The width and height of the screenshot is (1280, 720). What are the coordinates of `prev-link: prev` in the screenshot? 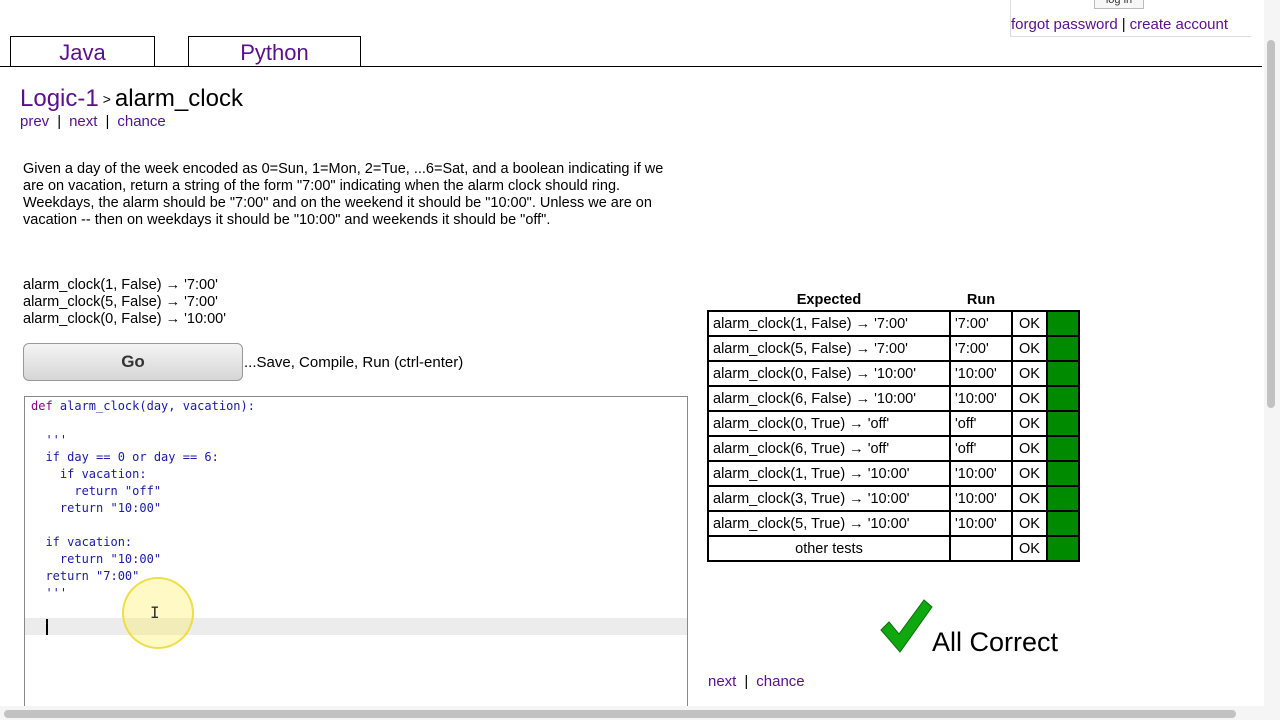 It's located at (34, 121).